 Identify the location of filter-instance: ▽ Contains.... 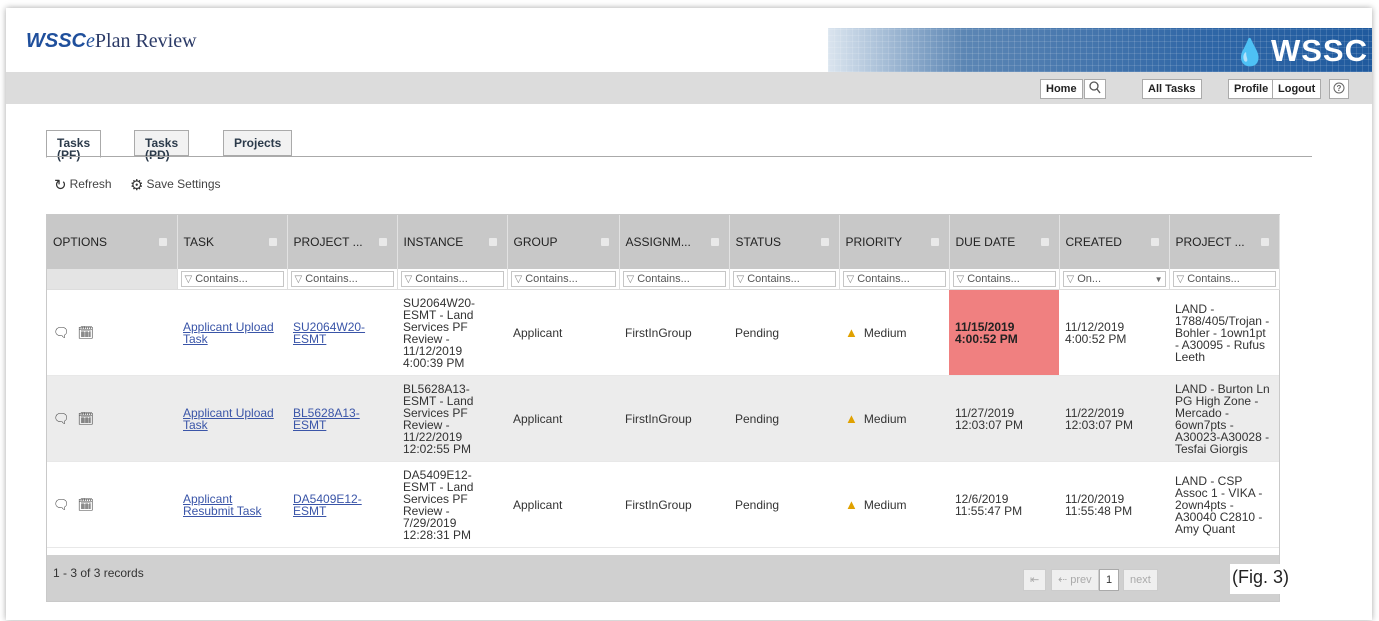
(452, 279).